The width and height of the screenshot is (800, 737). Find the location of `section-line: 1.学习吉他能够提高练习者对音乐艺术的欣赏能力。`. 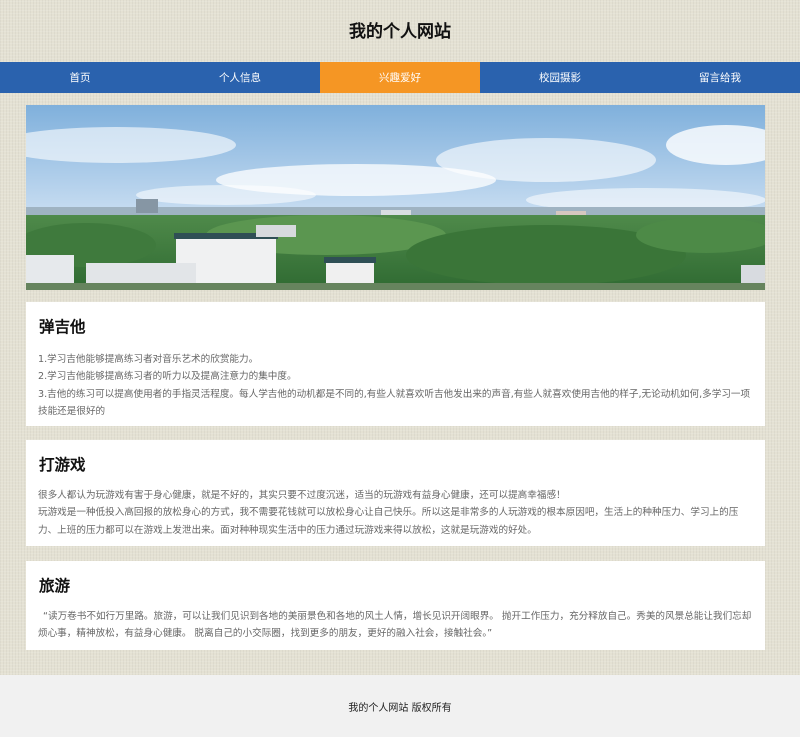

section-line: 1.学习吉他能够提高练习者对音乐艺术的欣赏能力。 is located at coordinates (148, 359).